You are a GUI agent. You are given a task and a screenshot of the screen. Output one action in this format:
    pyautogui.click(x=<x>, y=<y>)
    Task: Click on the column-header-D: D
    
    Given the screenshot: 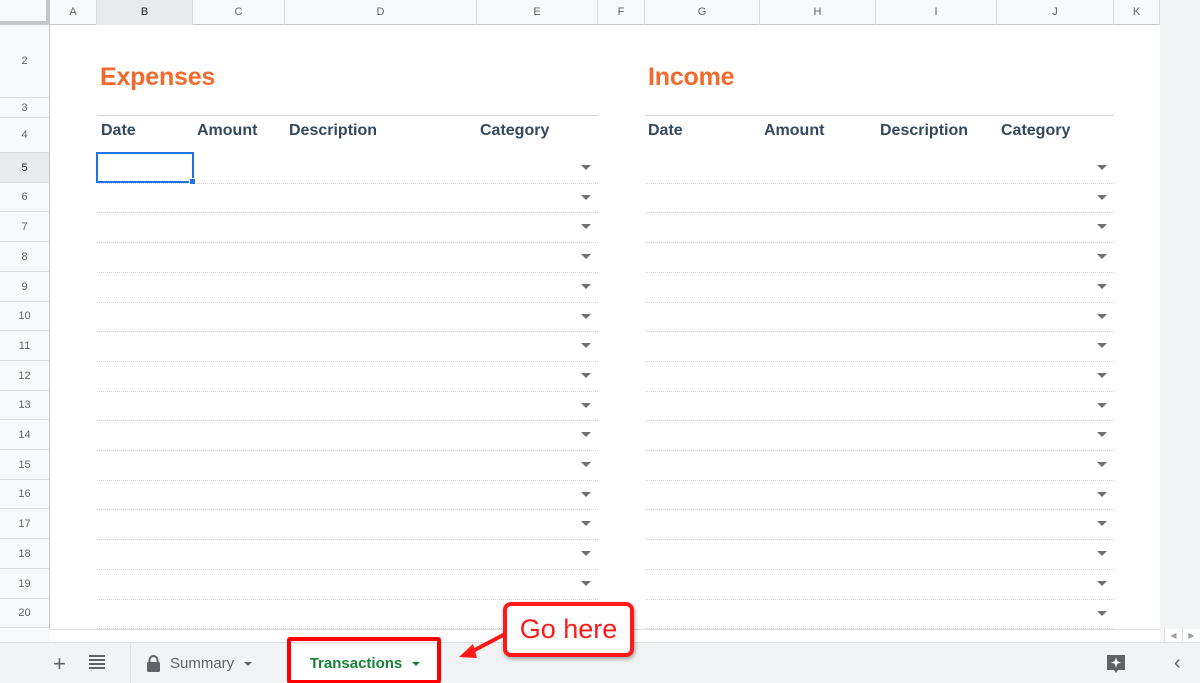 What is the action you would take?
    pyautogui.click(x=381, y=12)
    